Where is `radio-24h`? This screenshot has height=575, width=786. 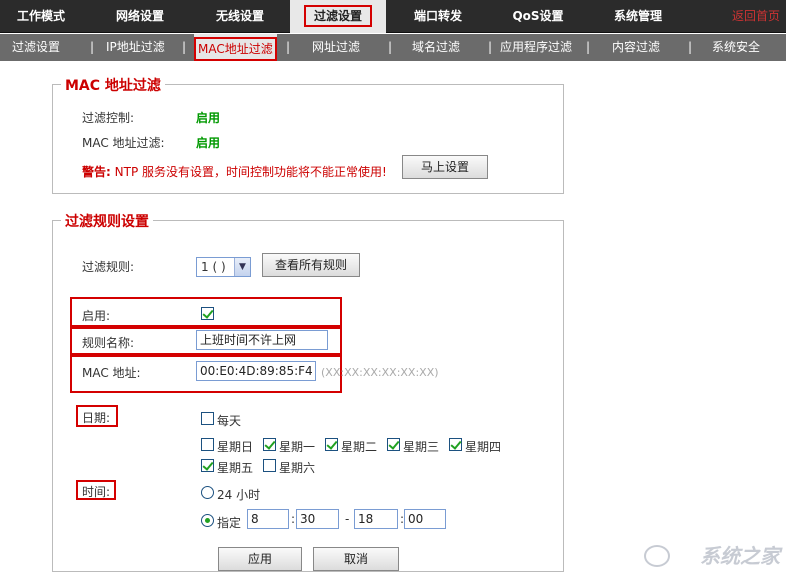 radio-24h is located at coordinates (207, 492).